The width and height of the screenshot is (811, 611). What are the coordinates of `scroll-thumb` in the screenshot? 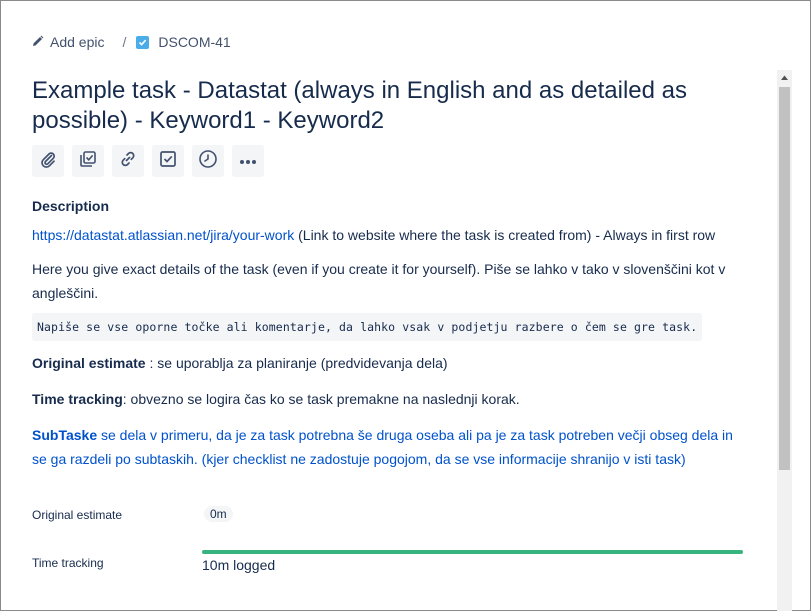 It's located at (784, 278).